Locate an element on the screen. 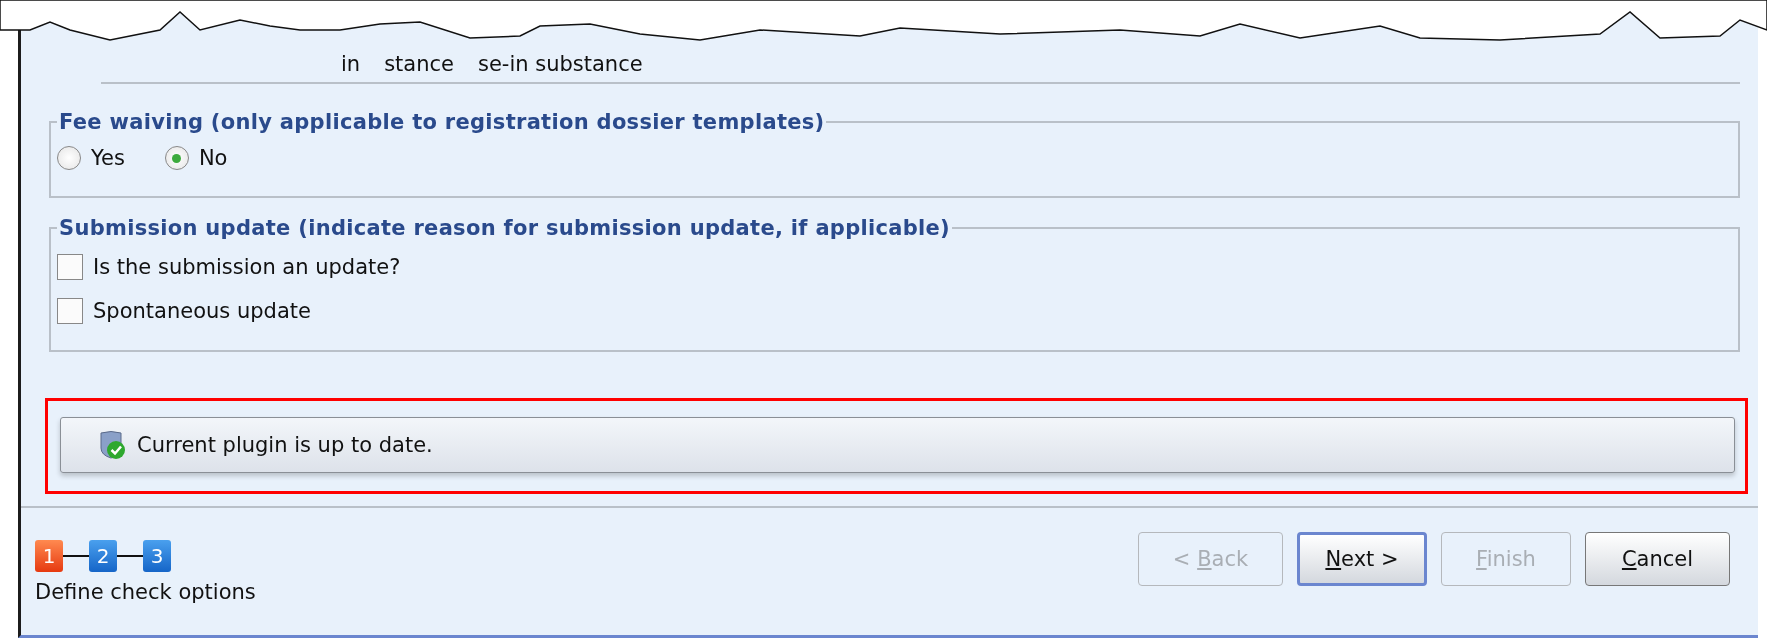 The image size is (1767, 640). group-title: Fee waiving (only applicable to registration dossier templates) is located at coordinates (442, 122).